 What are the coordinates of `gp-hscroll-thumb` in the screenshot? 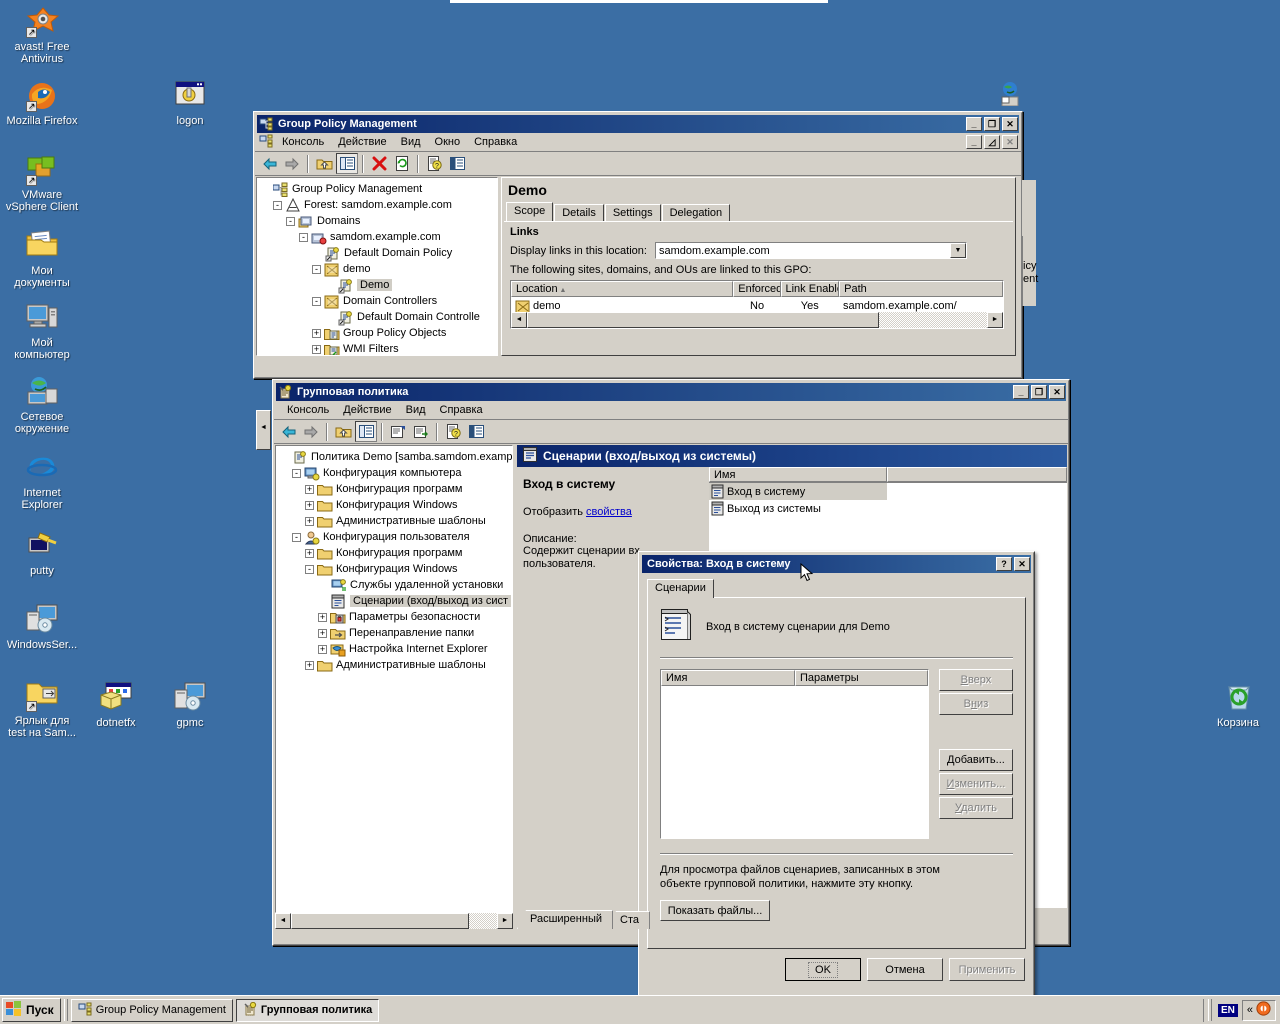 It's located at (380, 921).